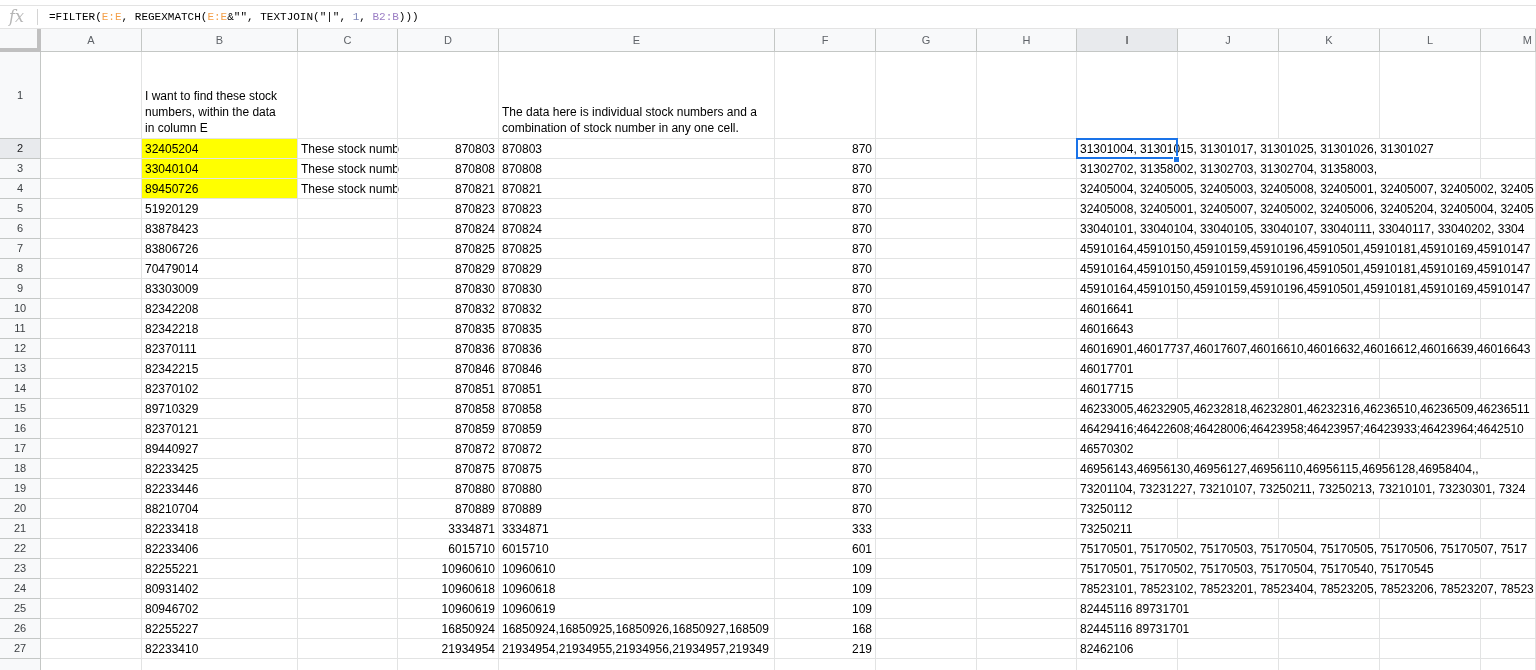 The image size is (1536, 670). What do you see at coordinates (468, 629) in the screenshot?
I see `table-cell-text: 16850924` at bounding box center [468, 629].